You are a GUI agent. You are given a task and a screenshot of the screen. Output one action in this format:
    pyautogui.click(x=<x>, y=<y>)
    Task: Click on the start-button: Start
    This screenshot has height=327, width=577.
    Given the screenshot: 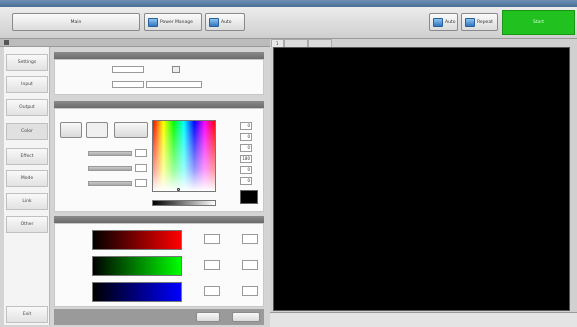 What is the action you would take?
    pyautogui.click(x=538, y=22)
    